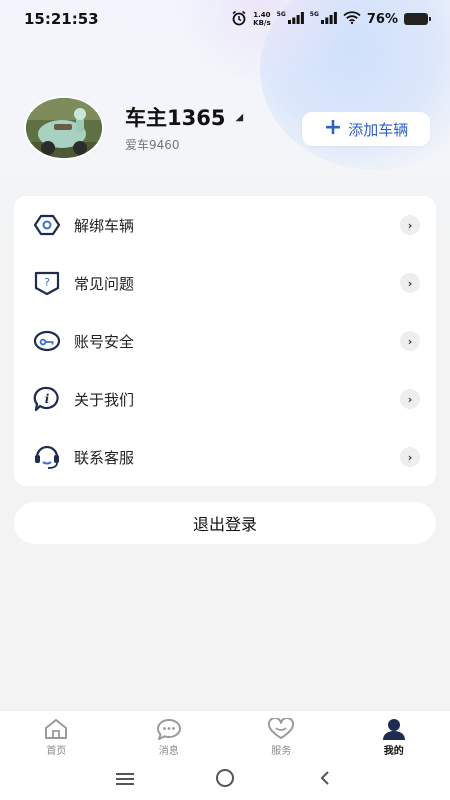 Image resolution: width=450 pixels, height=800 pixels. Describe the element at coordinates (47, 341) in the screenshot. I see `account-security-icon` at that location.